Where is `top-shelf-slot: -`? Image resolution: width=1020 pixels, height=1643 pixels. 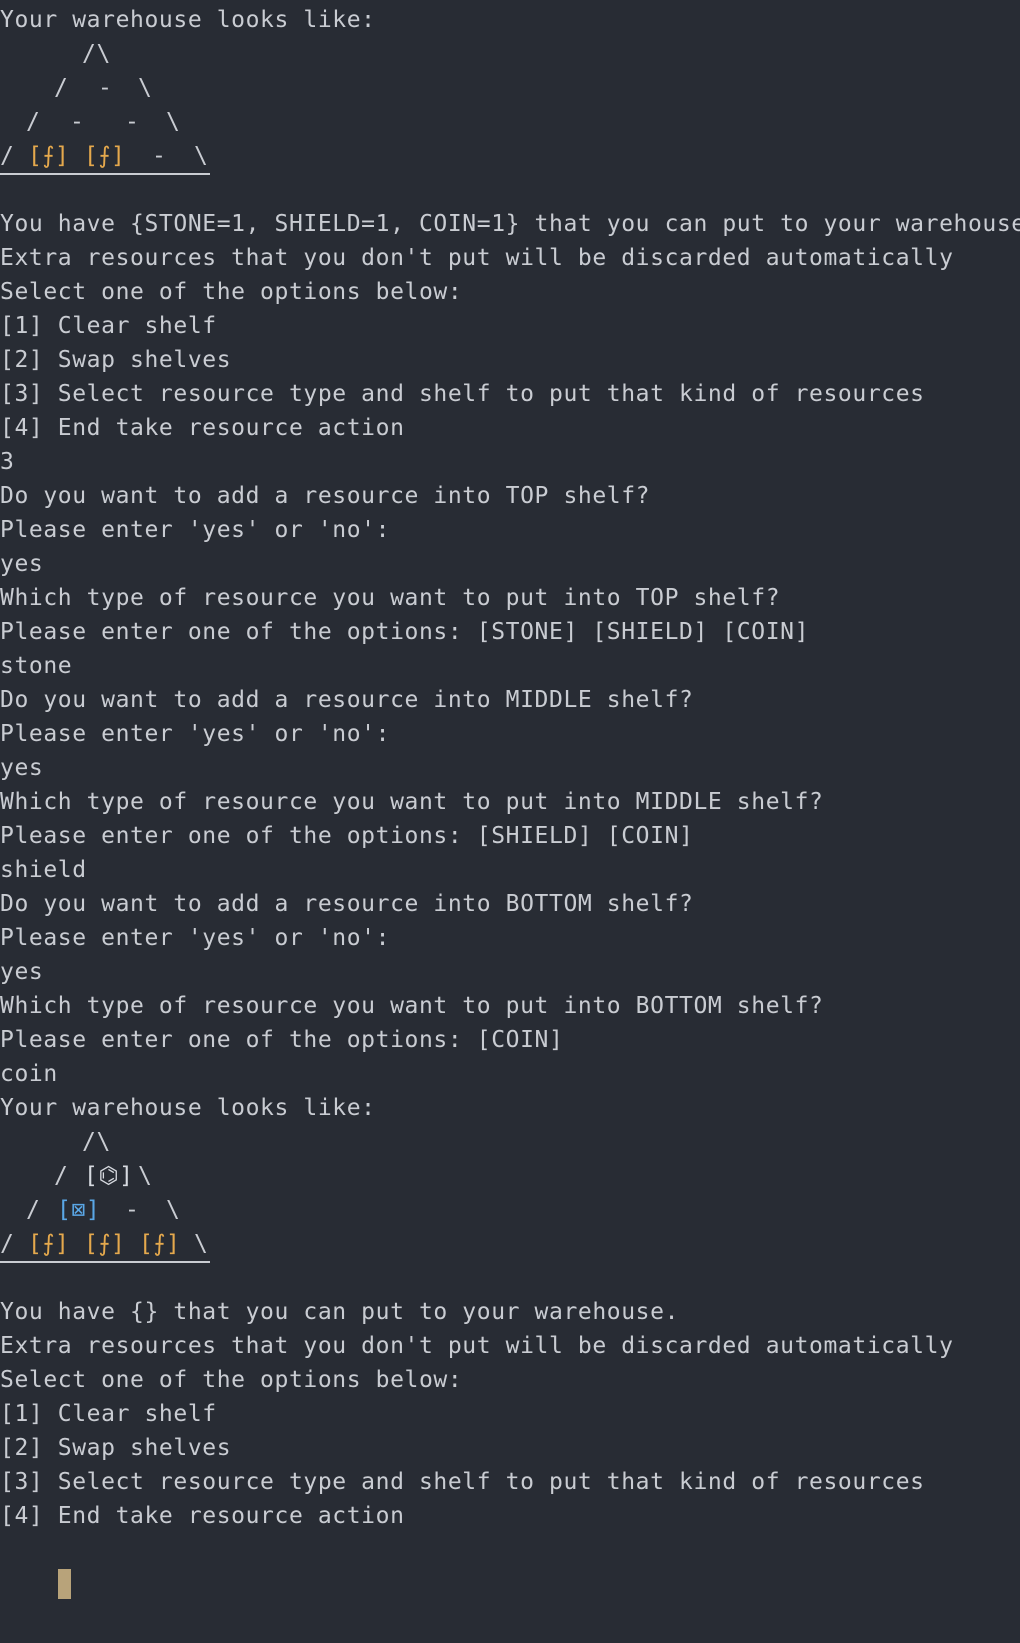
top-shelf-slot: - is located at coordinates (105, 88).